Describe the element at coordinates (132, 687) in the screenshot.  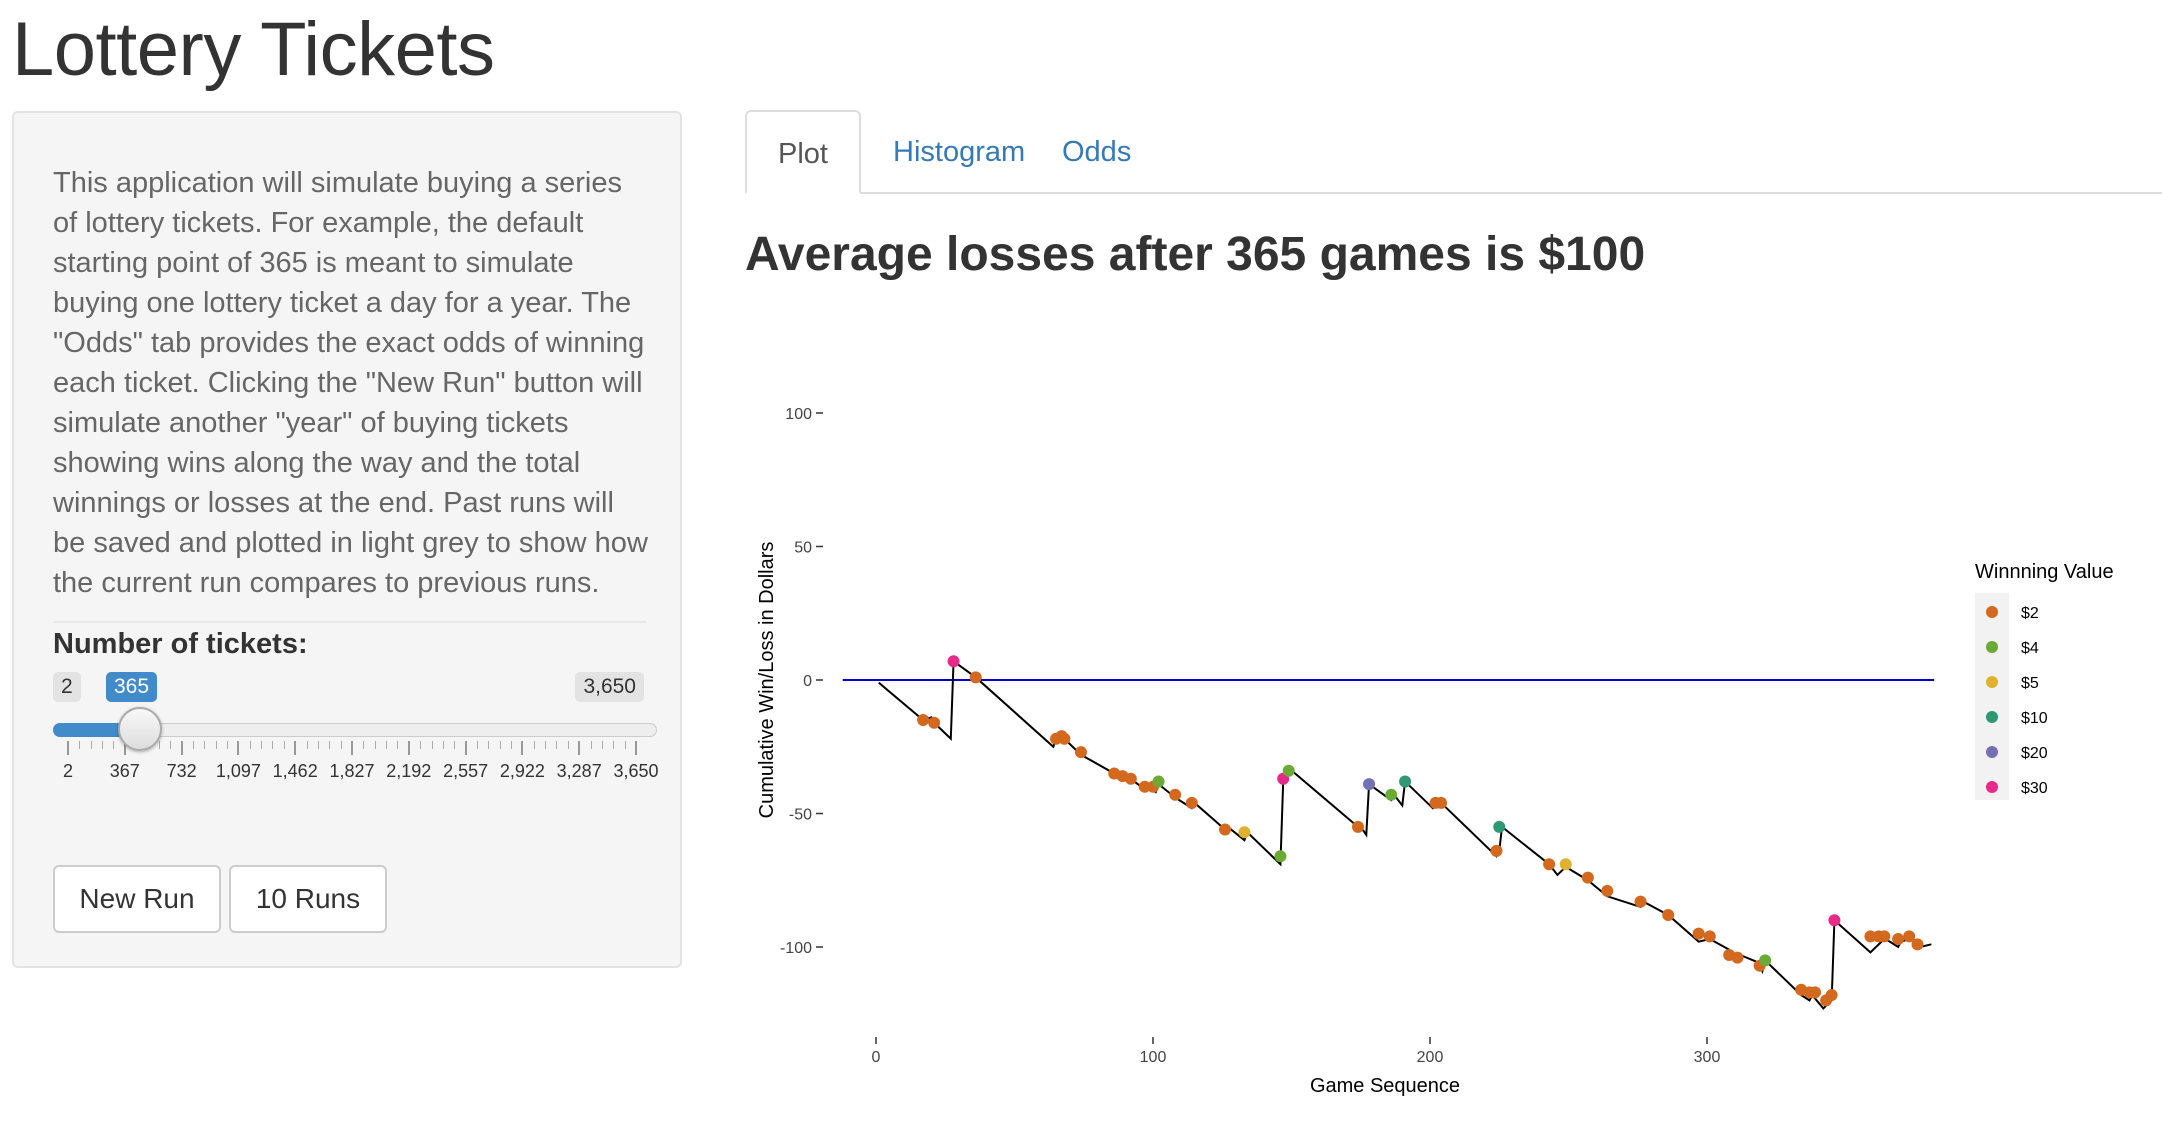
I see `slider-value-label: 365` at that location.